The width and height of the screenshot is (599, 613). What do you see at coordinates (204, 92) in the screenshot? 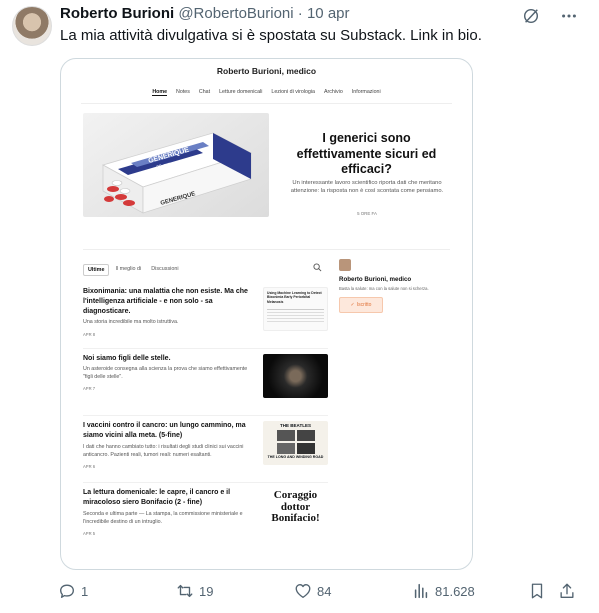
I see `nav-chat: Chat` at bounding box center [204, 92].